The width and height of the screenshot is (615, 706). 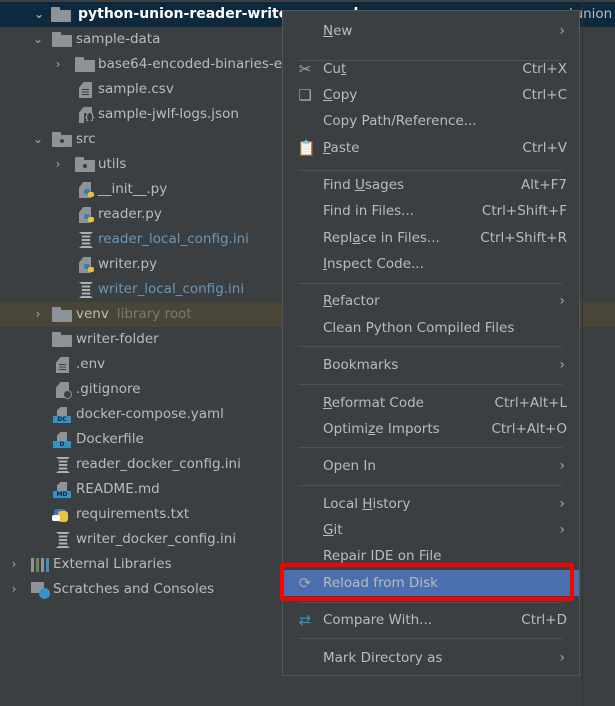 What do you see at coordinates (158, 464) in the screenshot?
I see `tree-item-label: reader_docker_config.ini` at bounding box center [158, 464].